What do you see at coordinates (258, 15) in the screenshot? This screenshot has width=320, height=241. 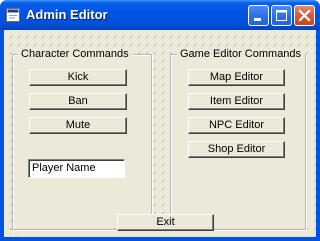 I see `minimize-button` at bounding box center [258, 15].